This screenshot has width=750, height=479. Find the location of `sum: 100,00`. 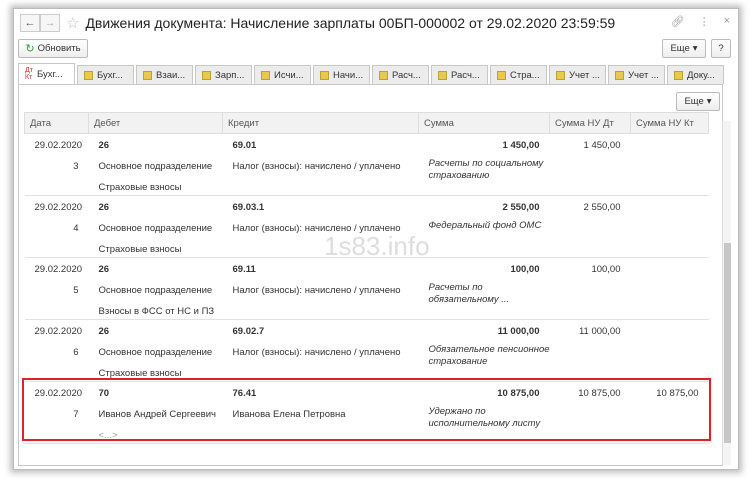

sum: 100,00 is located at coordinates (525, 269).